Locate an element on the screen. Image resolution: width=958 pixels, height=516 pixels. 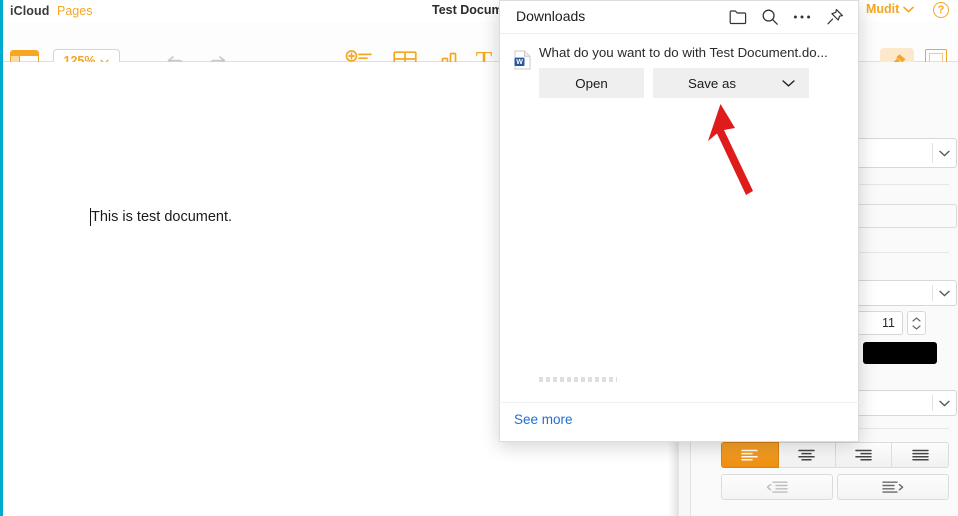
save-as-button: Save as is located at coordinates (731, 83).